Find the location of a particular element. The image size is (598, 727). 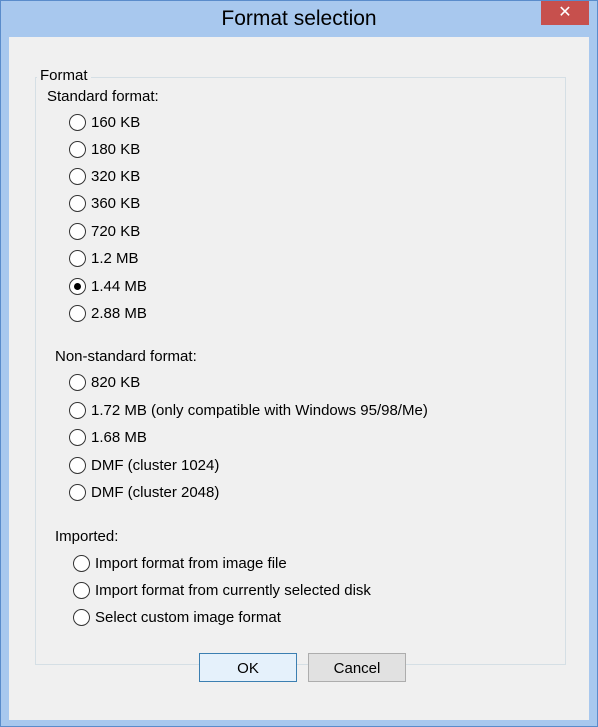

radio-option: 320 KB is located at coordinates (104, 176).